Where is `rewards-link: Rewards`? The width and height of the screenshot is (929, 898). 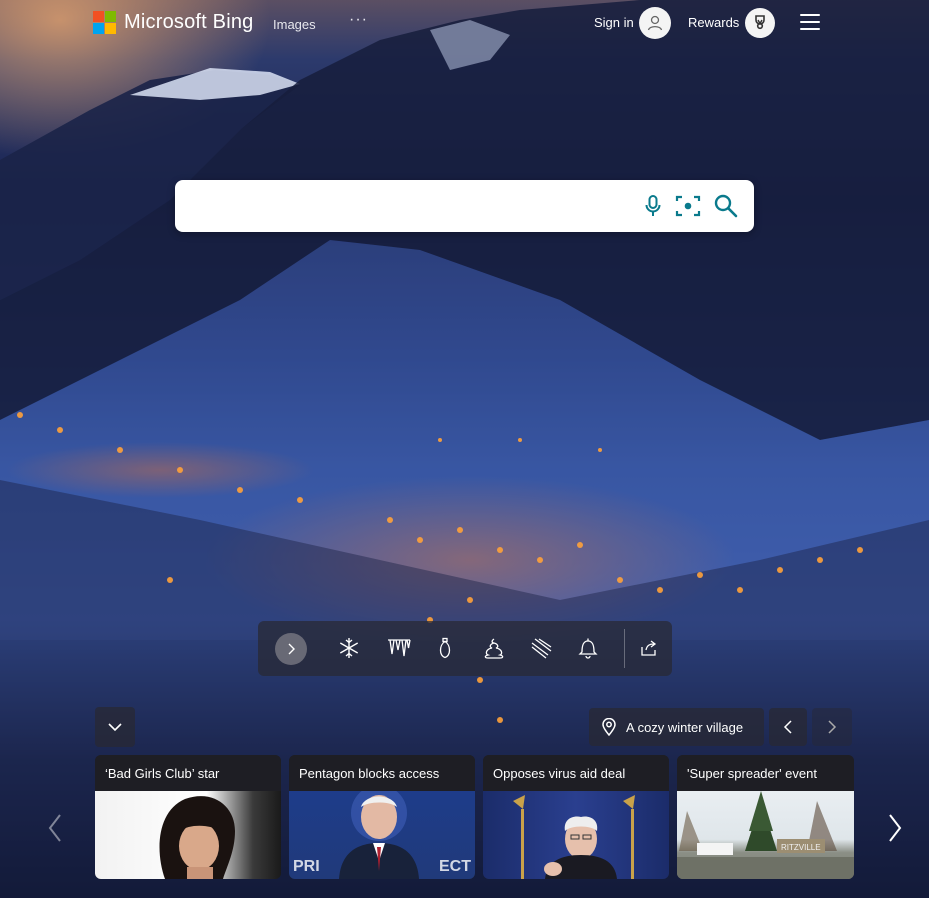
rewards-link: Rewards is located at coordinates (713, 22).